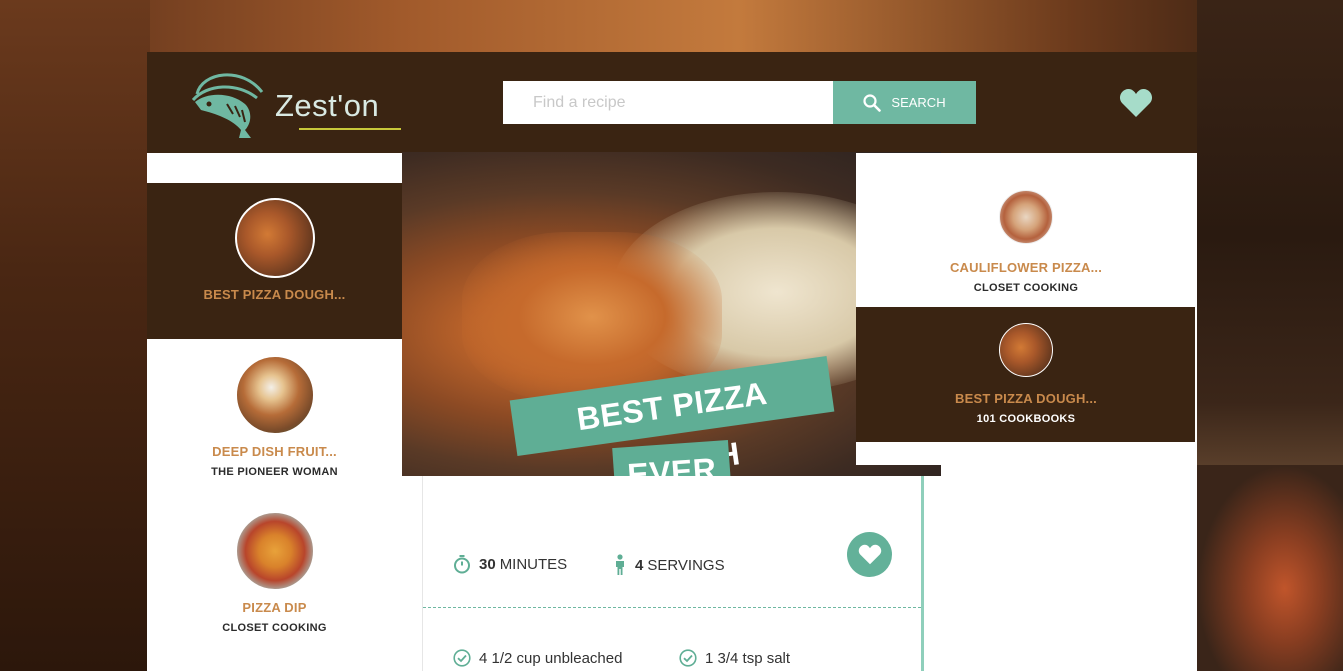 The image size is (1343, 671). Describe the element at coordinates (620, 564) in the screenshot. I see `person-icon` at that location.